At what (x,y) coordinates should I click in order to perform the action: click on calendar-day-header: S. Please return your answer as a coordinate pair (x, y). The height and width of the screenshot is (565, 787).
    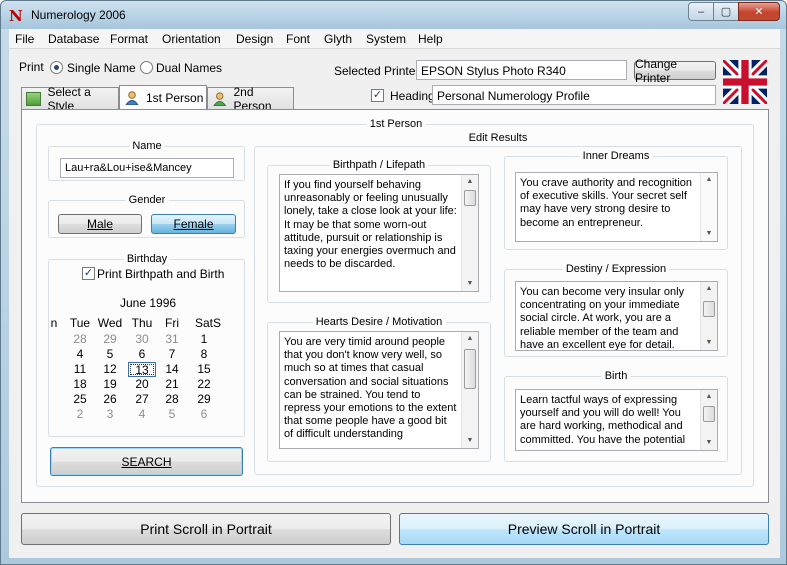
    Looking at the image, I should click on (217, 323).